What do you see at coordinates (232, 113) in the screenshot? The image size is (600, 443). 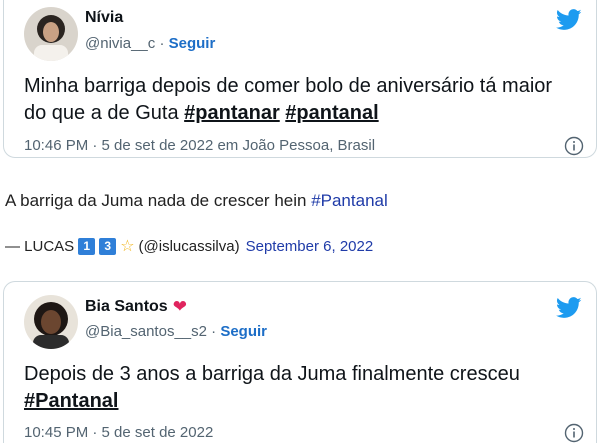 I see `hashtag-link: #pantanar` at bounding box center [232, 113].